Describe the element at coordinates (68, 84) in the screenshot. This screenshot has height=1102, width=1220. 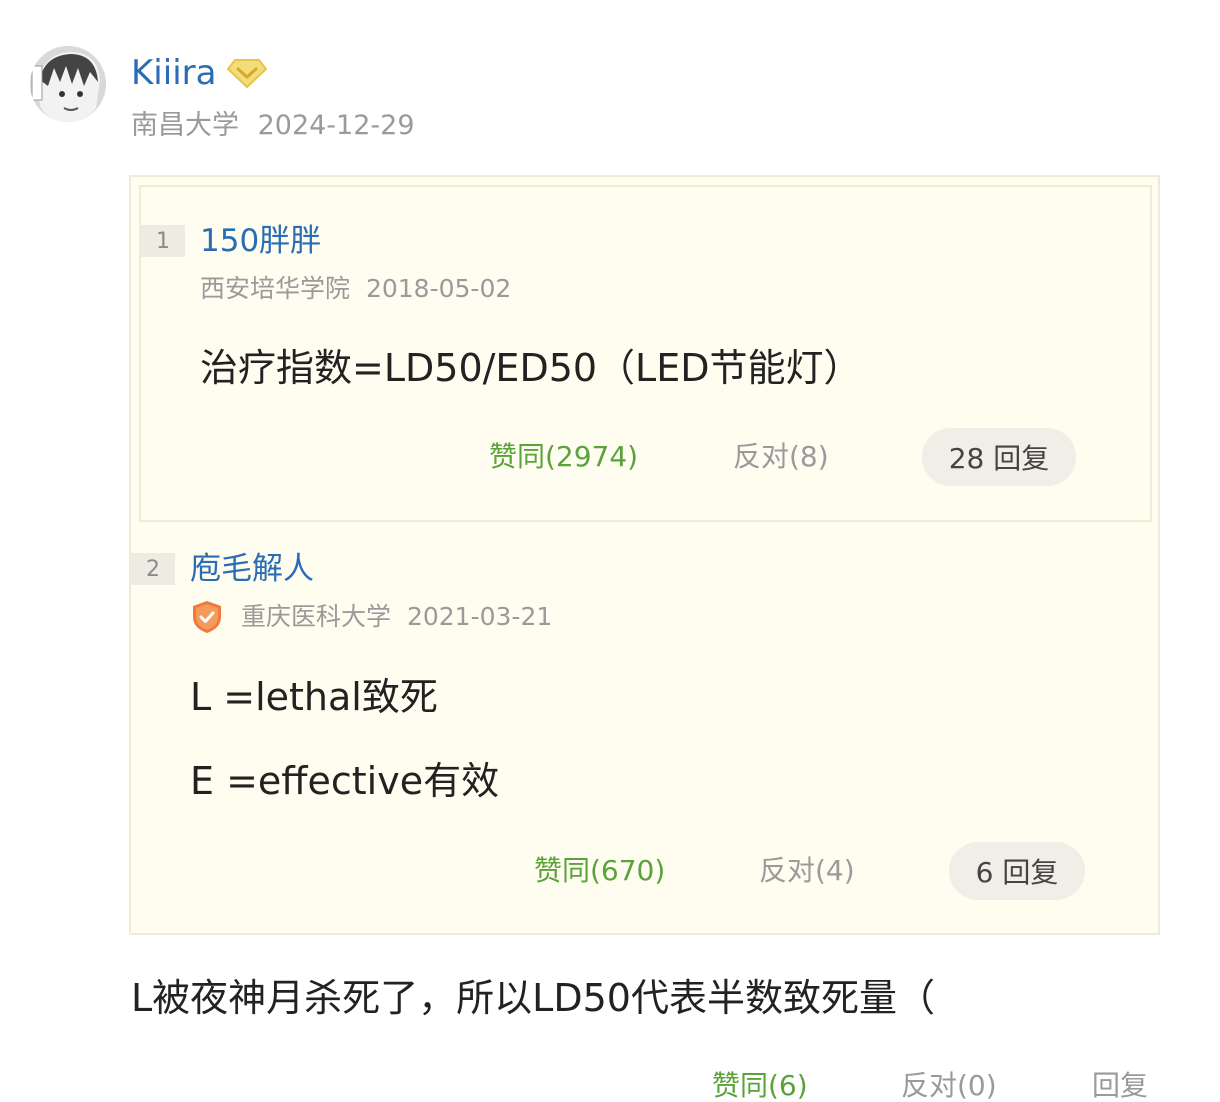
I see `avatar` at that location.